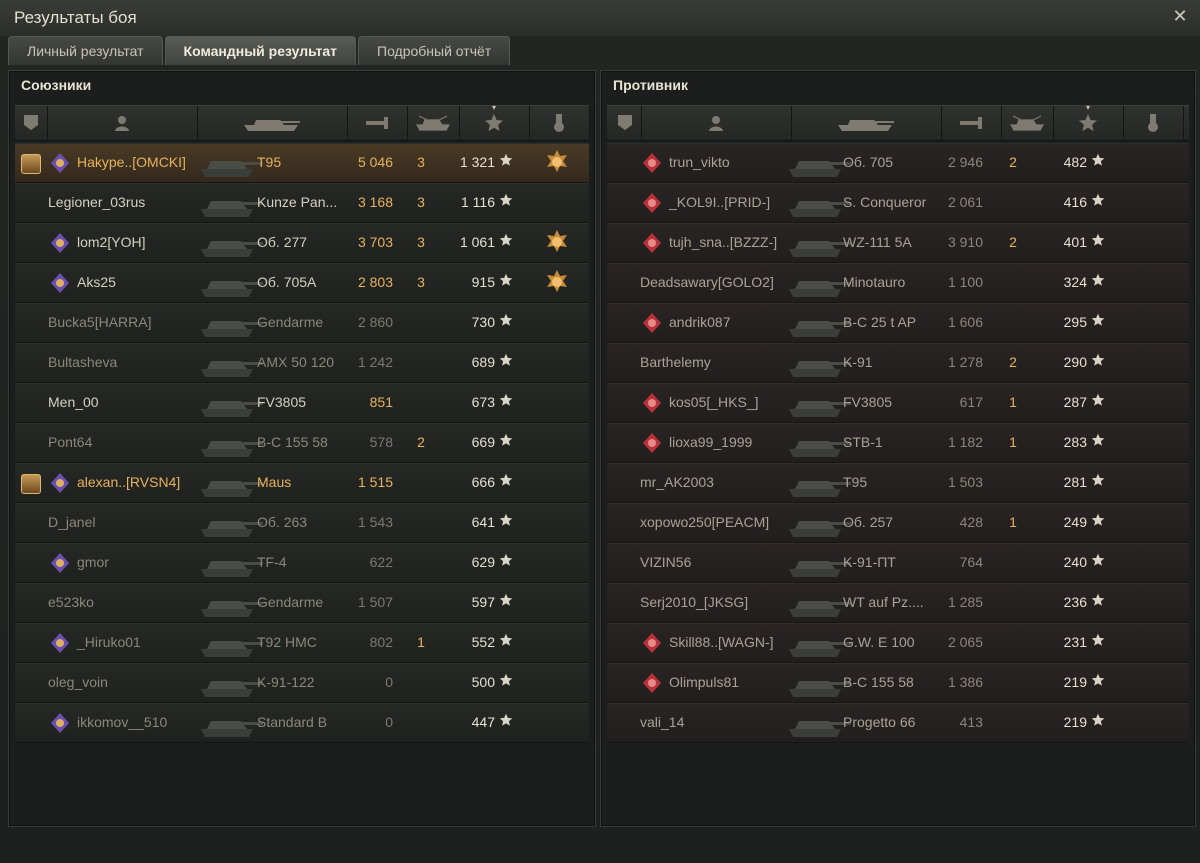  What do you see at coordinates (898, 363) in the screenshot?
I see `enemy-player-row: Barthelemy K-91 1 278 2 290` at bounding box center [898, 363].